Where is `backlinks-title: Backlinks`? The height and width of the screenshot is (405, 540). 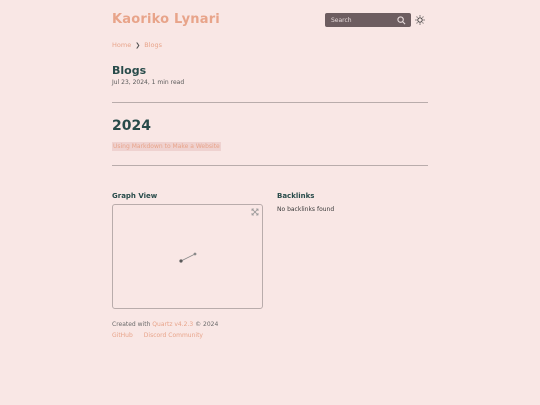
backlinks-title: Backlinks is located at coordinates (296, 196).